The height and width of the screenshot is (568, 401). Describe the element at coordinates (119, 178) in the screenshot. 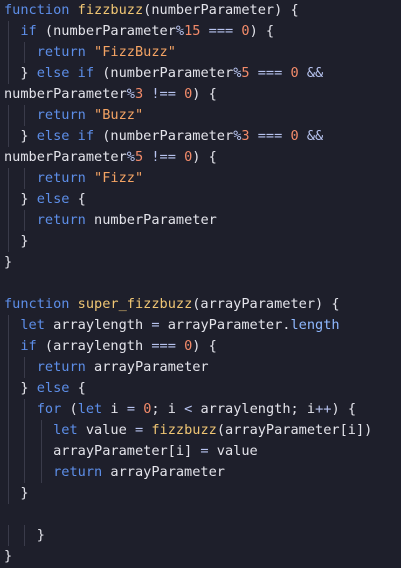

I see `code-token: "Fizz"` at that location.